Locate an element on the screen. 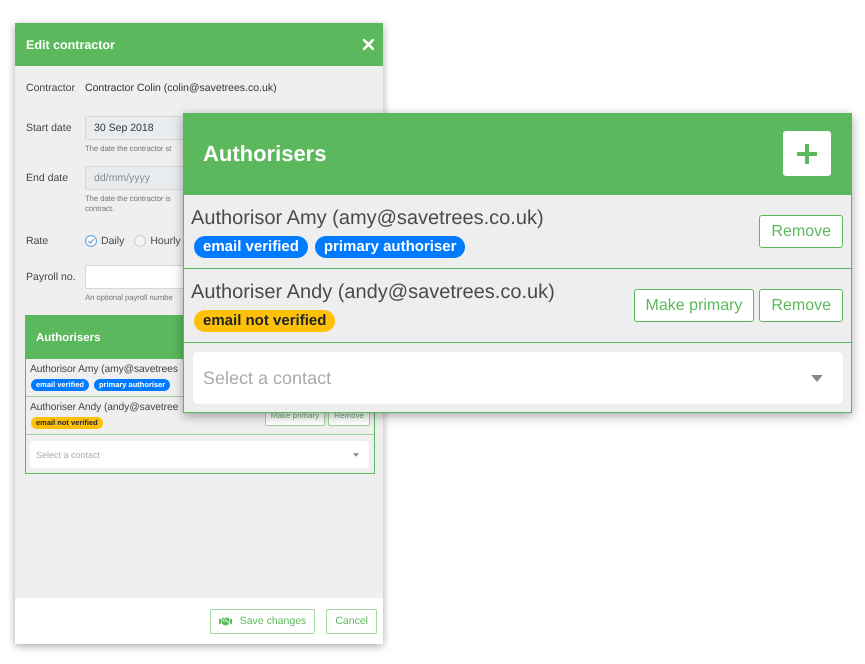 The height and width of the screenshot is (664, 865). field-label: Contractor is located at coordinates (51, 88).